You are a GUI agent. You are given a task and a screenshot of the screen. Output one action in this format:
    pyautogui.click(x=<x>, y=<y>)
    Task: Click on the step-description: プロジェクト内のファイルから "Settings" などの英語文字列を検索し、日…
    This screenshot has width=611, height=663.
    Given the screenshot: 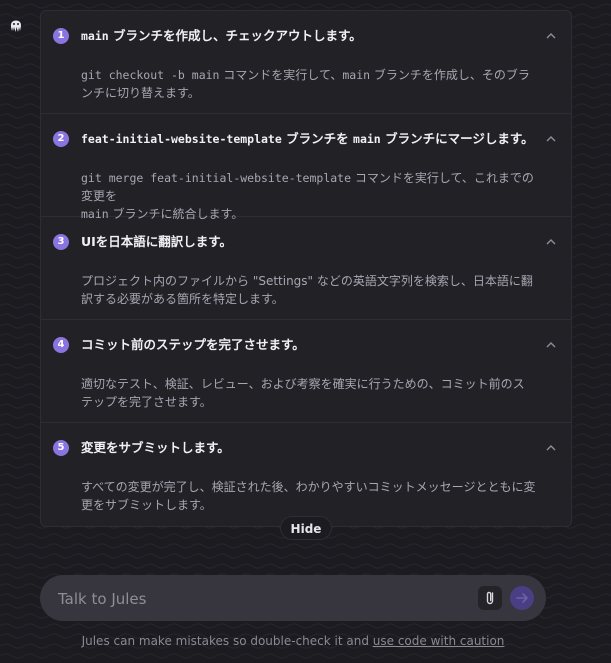 What is the action you would take?
    pyautogui.click(x=307, y=290)
    